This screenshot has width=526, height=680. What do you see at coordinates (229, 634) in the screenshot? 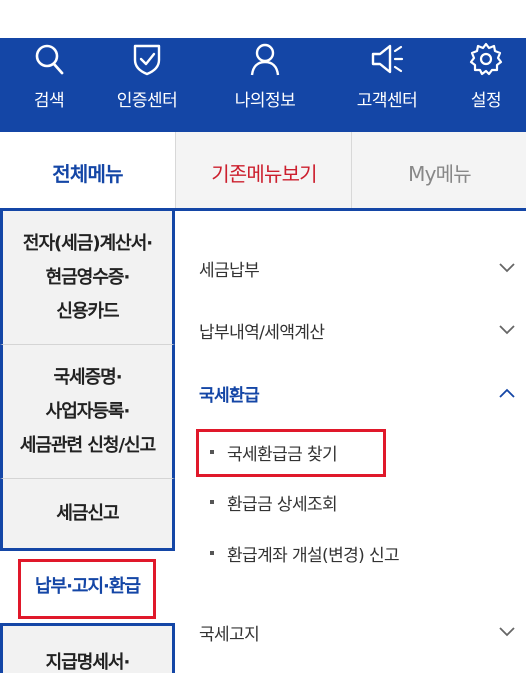
I see `submenu-tax-notice-label: 국세고지` at bounding box center [229, 634].